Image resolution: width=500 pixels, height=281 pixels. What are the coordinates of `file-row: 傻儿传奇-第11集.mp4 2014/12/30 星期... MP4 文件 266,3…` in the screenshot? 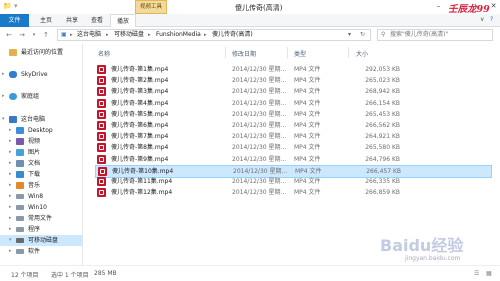 It's located at (292, 181).